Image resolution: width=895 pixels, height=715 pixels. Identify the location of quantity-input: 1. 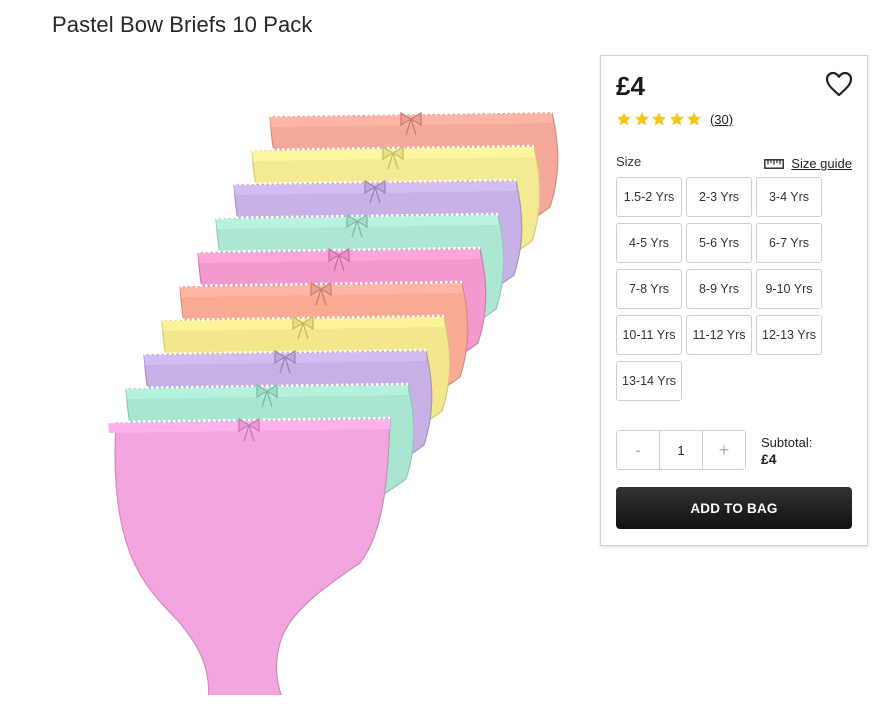
(681, 450).